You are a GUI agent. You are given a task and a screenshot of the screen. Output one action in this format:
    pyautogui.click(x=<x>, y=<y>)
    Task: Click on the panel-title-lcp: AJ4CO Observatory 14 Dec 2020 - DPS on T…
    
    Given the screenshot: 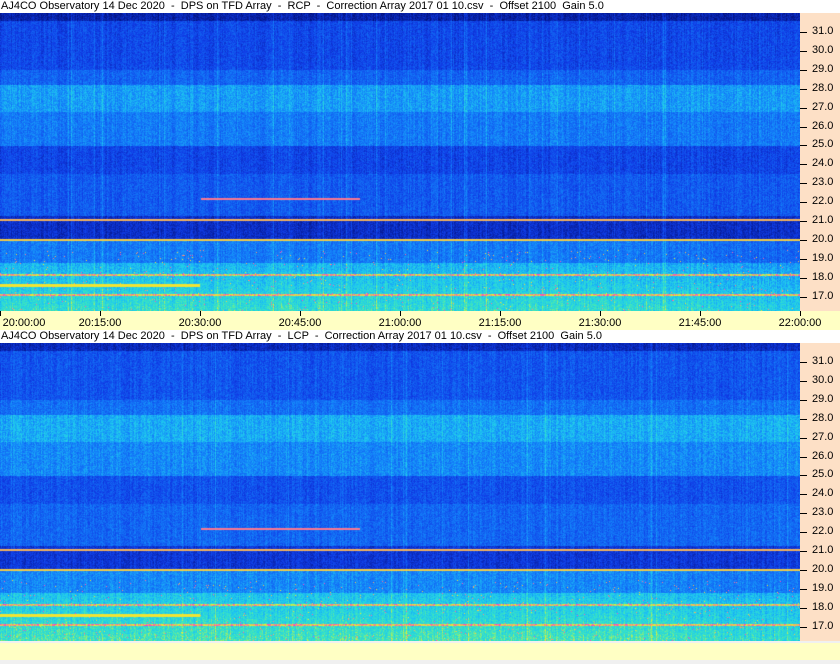 What is the action you would take?
    pyautogui.click(x=420, y=336)
    